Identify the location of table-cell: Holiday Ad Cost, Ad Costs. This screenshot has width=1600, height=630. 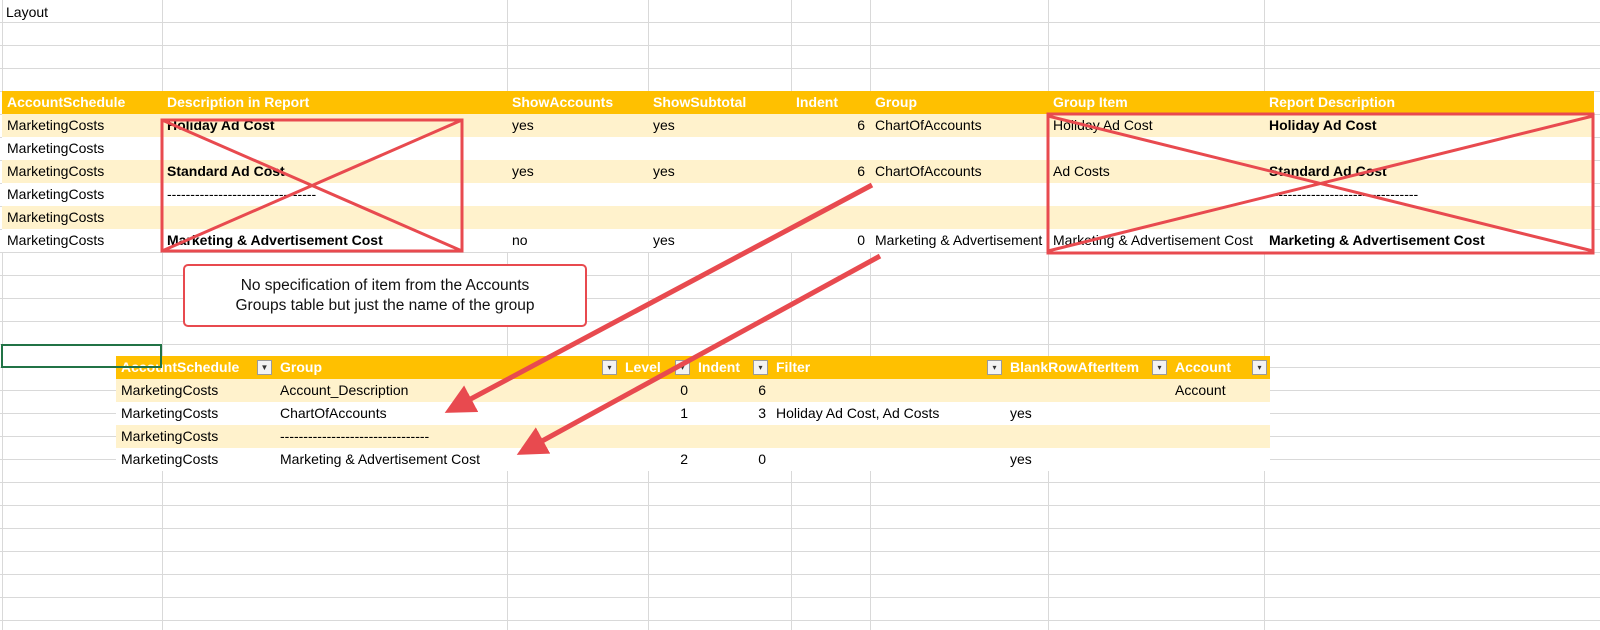
(888, 413).